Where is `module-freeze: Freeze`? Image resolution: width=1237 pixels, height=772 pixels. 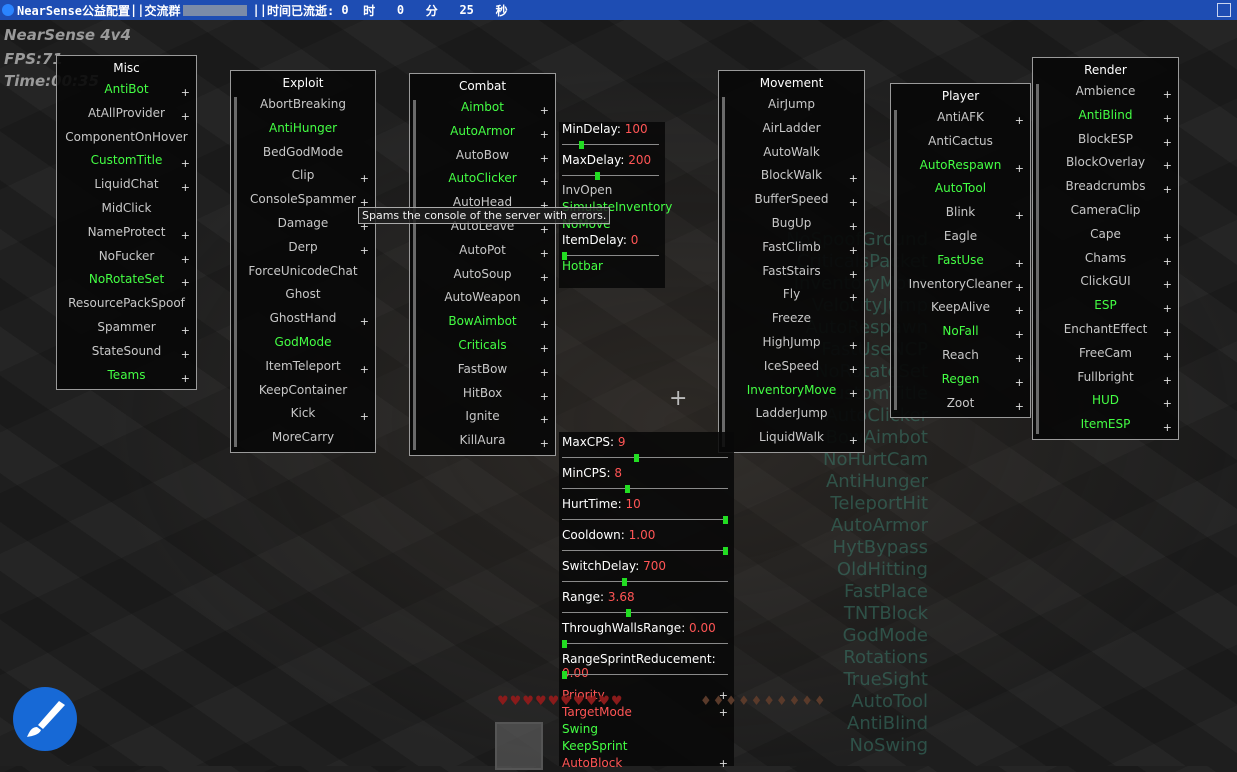
module-freeze: Freeze is located at coordinates (791, 319).